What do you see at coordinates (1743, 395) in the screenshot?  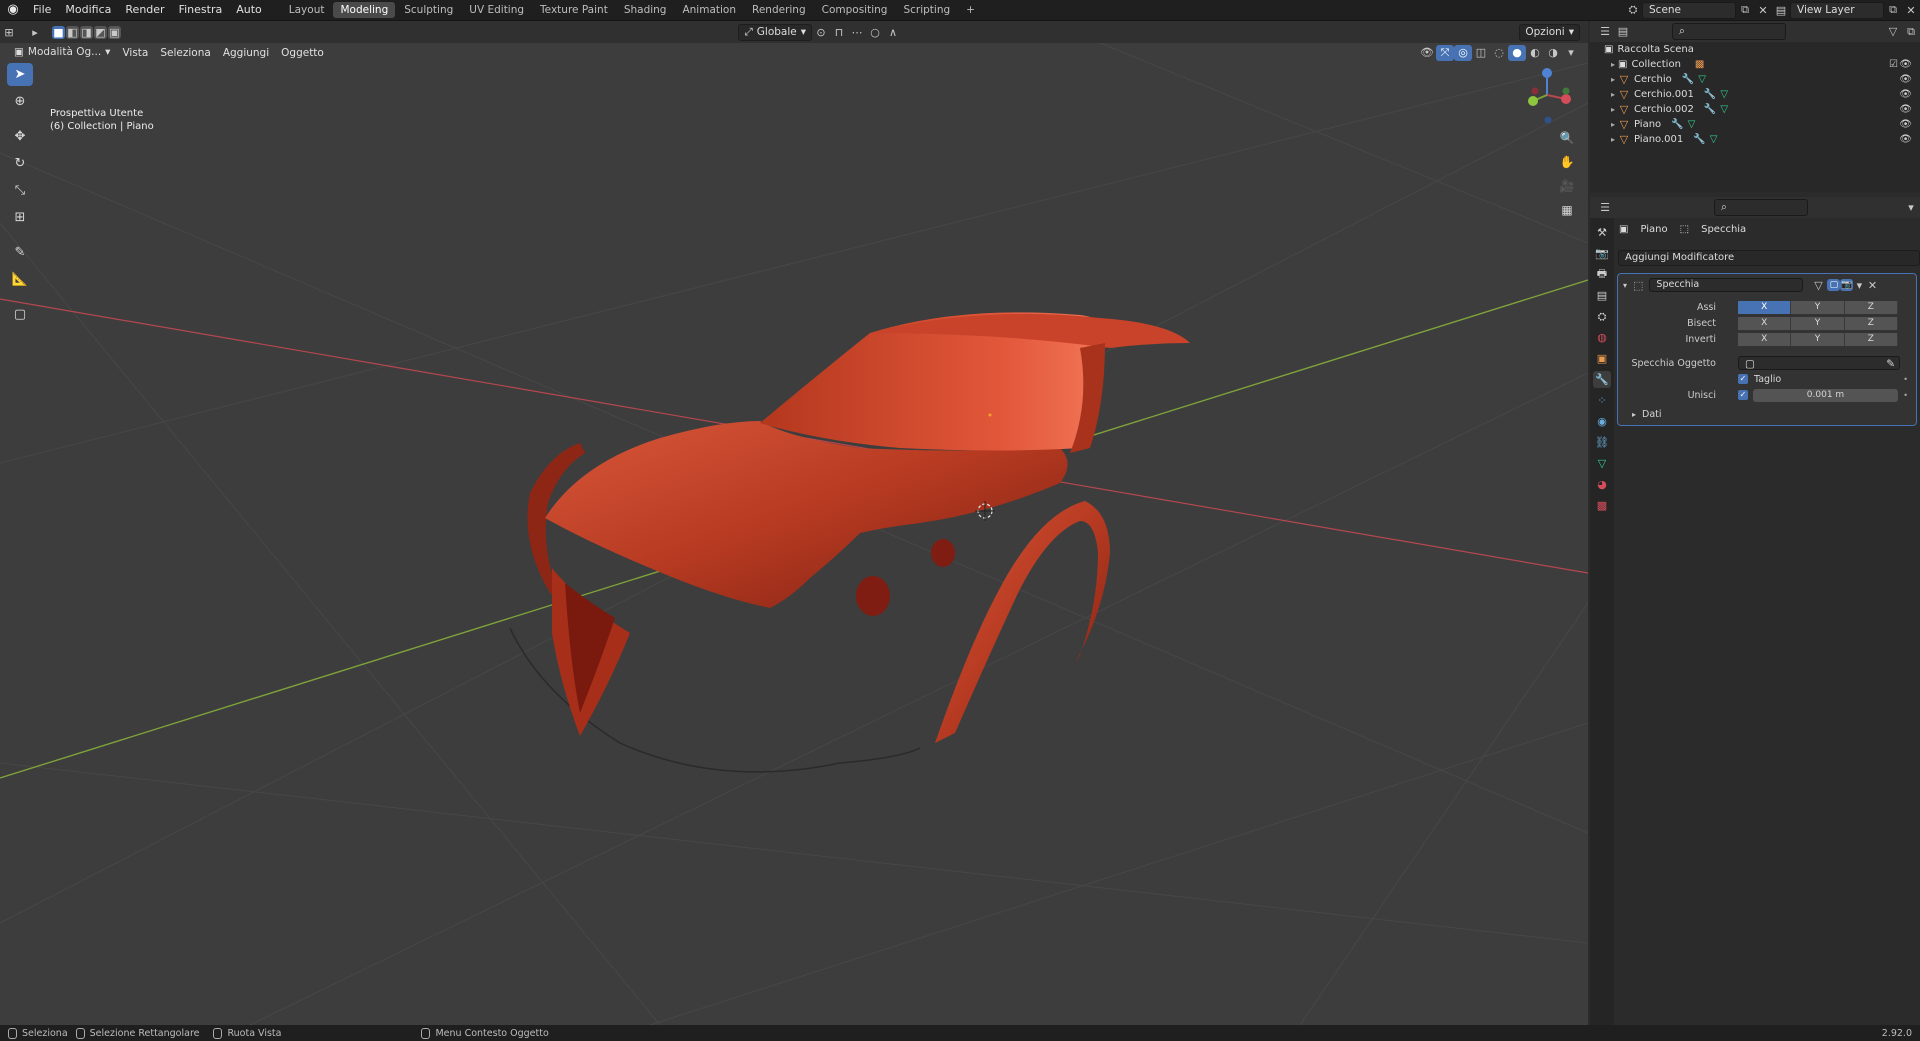 I see `unisci-checkbox: ✓` at bounding box center [1743, 395].